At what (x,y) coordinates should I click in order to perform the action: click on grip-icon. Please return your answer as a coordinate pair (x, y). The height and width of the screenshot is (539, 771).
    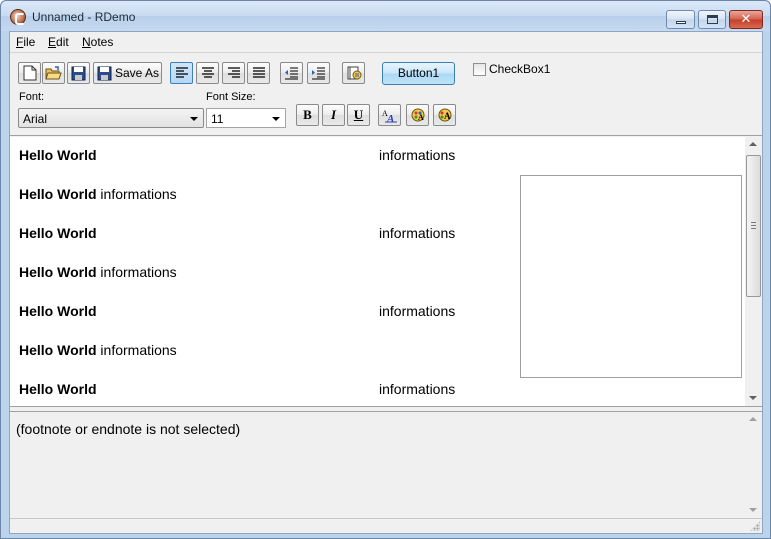
    Looking at the image, I should click on (753, 225).